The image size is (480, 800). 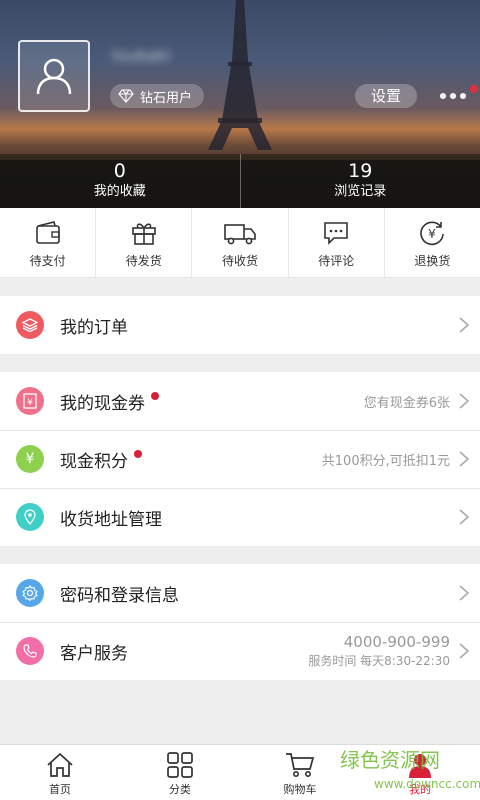 I want to click on order-status-pending-receipt: 待收货, so click(x=239, y=242).